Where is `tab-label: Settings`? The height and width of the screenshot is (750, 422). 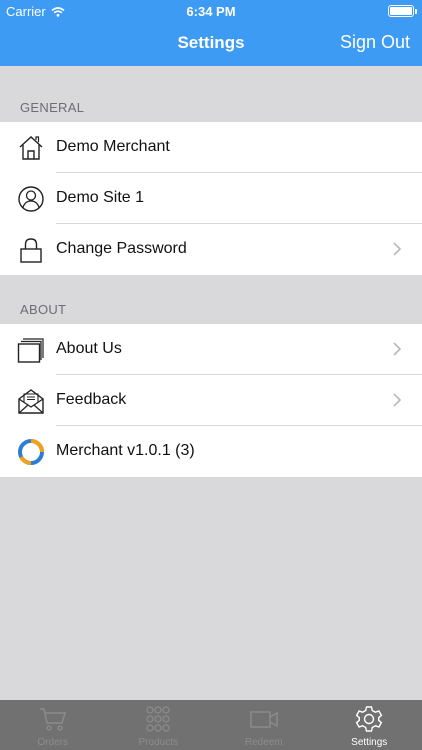
tab-label: Settings is located at coordinates (369, 742).